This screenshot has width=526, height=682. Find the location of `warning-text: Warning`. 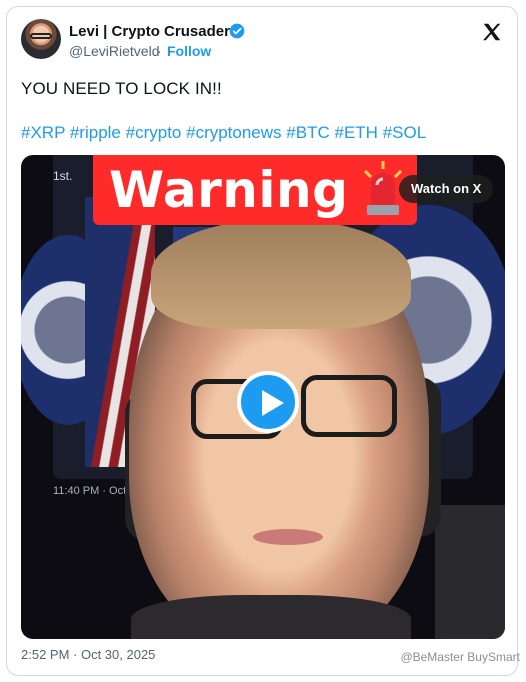

warning-text: Warning is located at coordinates (229, 190).